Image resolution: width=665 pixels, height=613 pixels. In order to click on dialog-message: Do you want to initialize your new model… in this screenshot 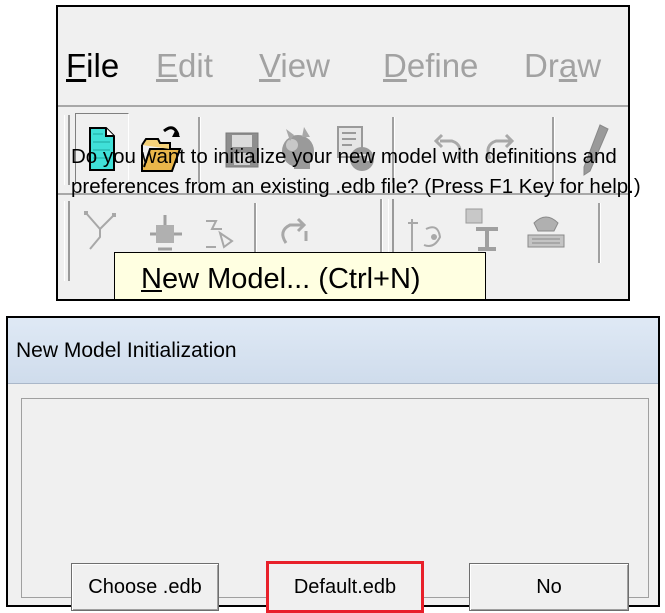, I will do `click(356, 172)`.